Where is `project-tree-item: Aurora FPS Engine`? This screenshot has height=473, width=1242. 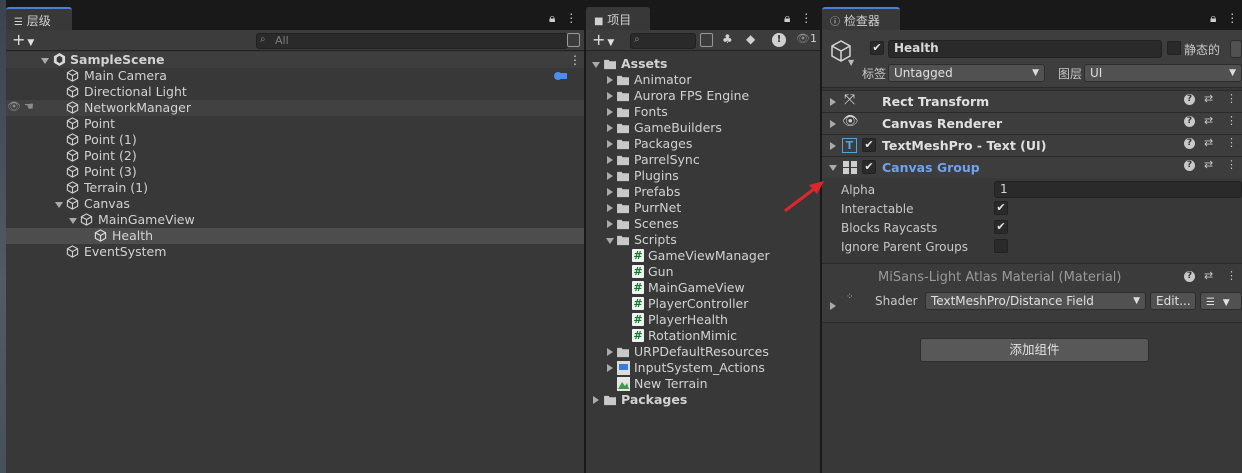 project-tree-item: Aurora FPS Engine is located at coordinates (703, 96).